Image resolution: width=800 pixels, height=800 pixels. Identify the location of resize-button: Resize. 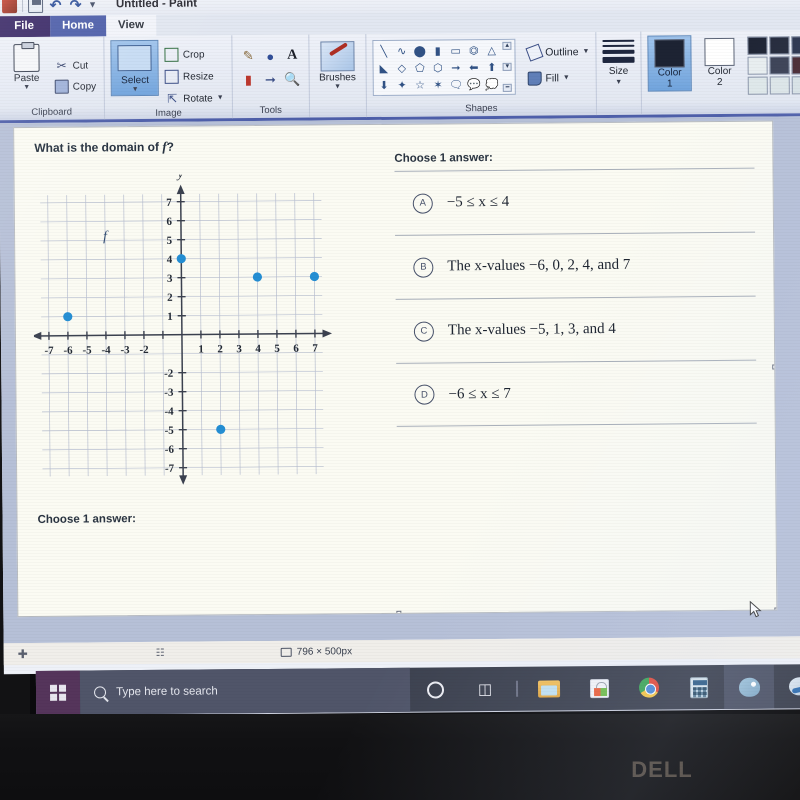
(194, 76).